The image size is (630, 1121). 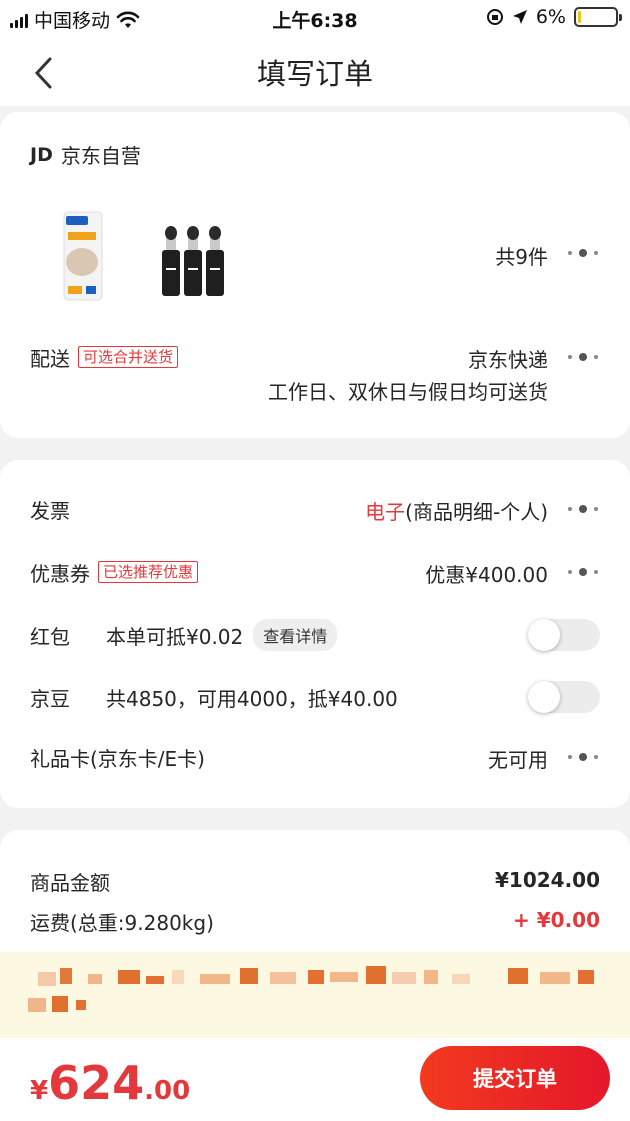 What do you see at coordinates (315, 995) in the screenshot?
I see `address-banner` at bounding box center [315, 995].